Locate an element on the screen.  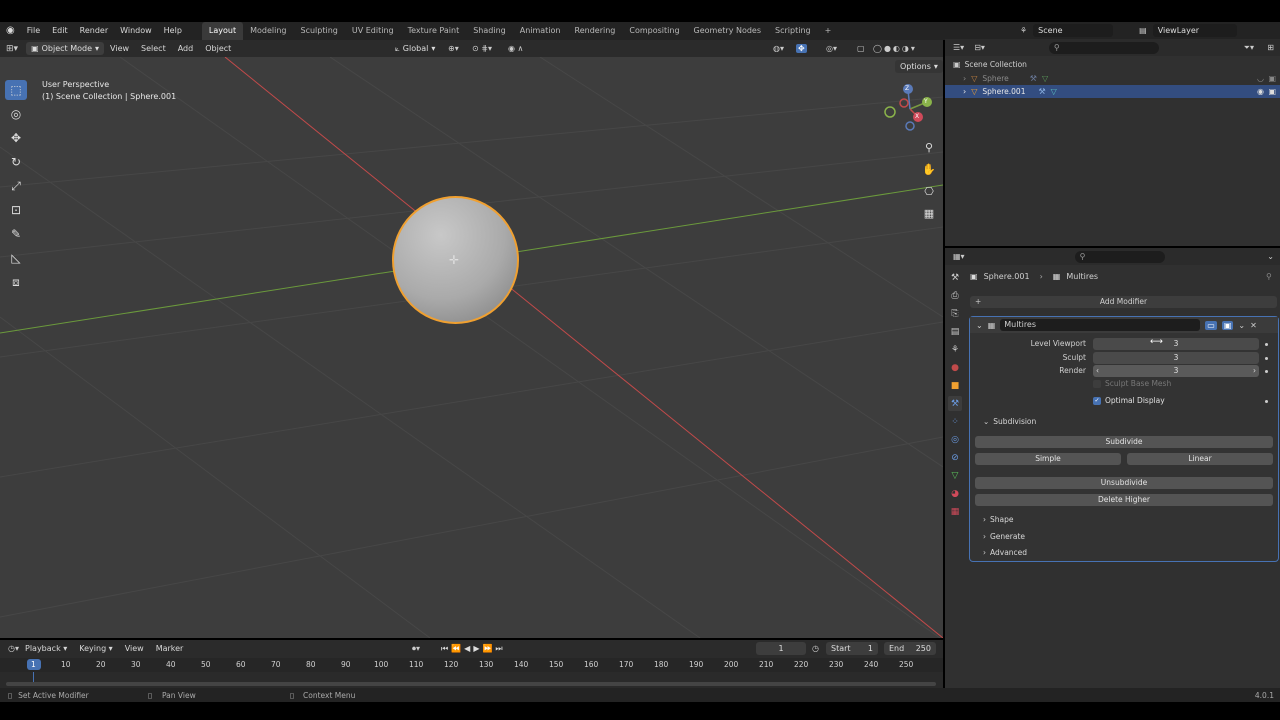
collapse-arrow-icon: ⌄ is located at coordinates (979, 325).